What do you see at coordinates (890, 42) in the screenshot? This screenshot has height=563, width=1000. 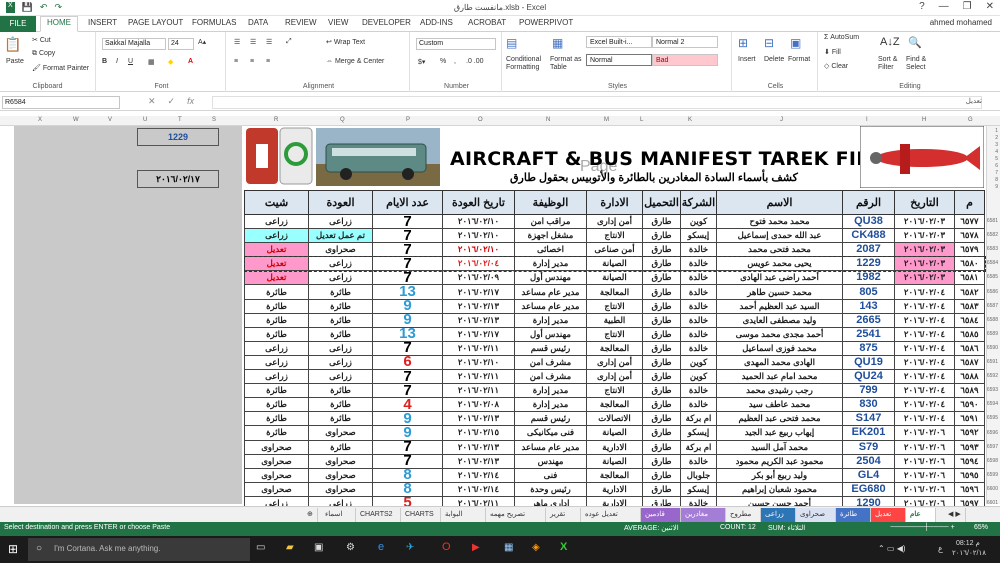 I see `sort-icon: A↓Z` at bounding box center [890, 42].